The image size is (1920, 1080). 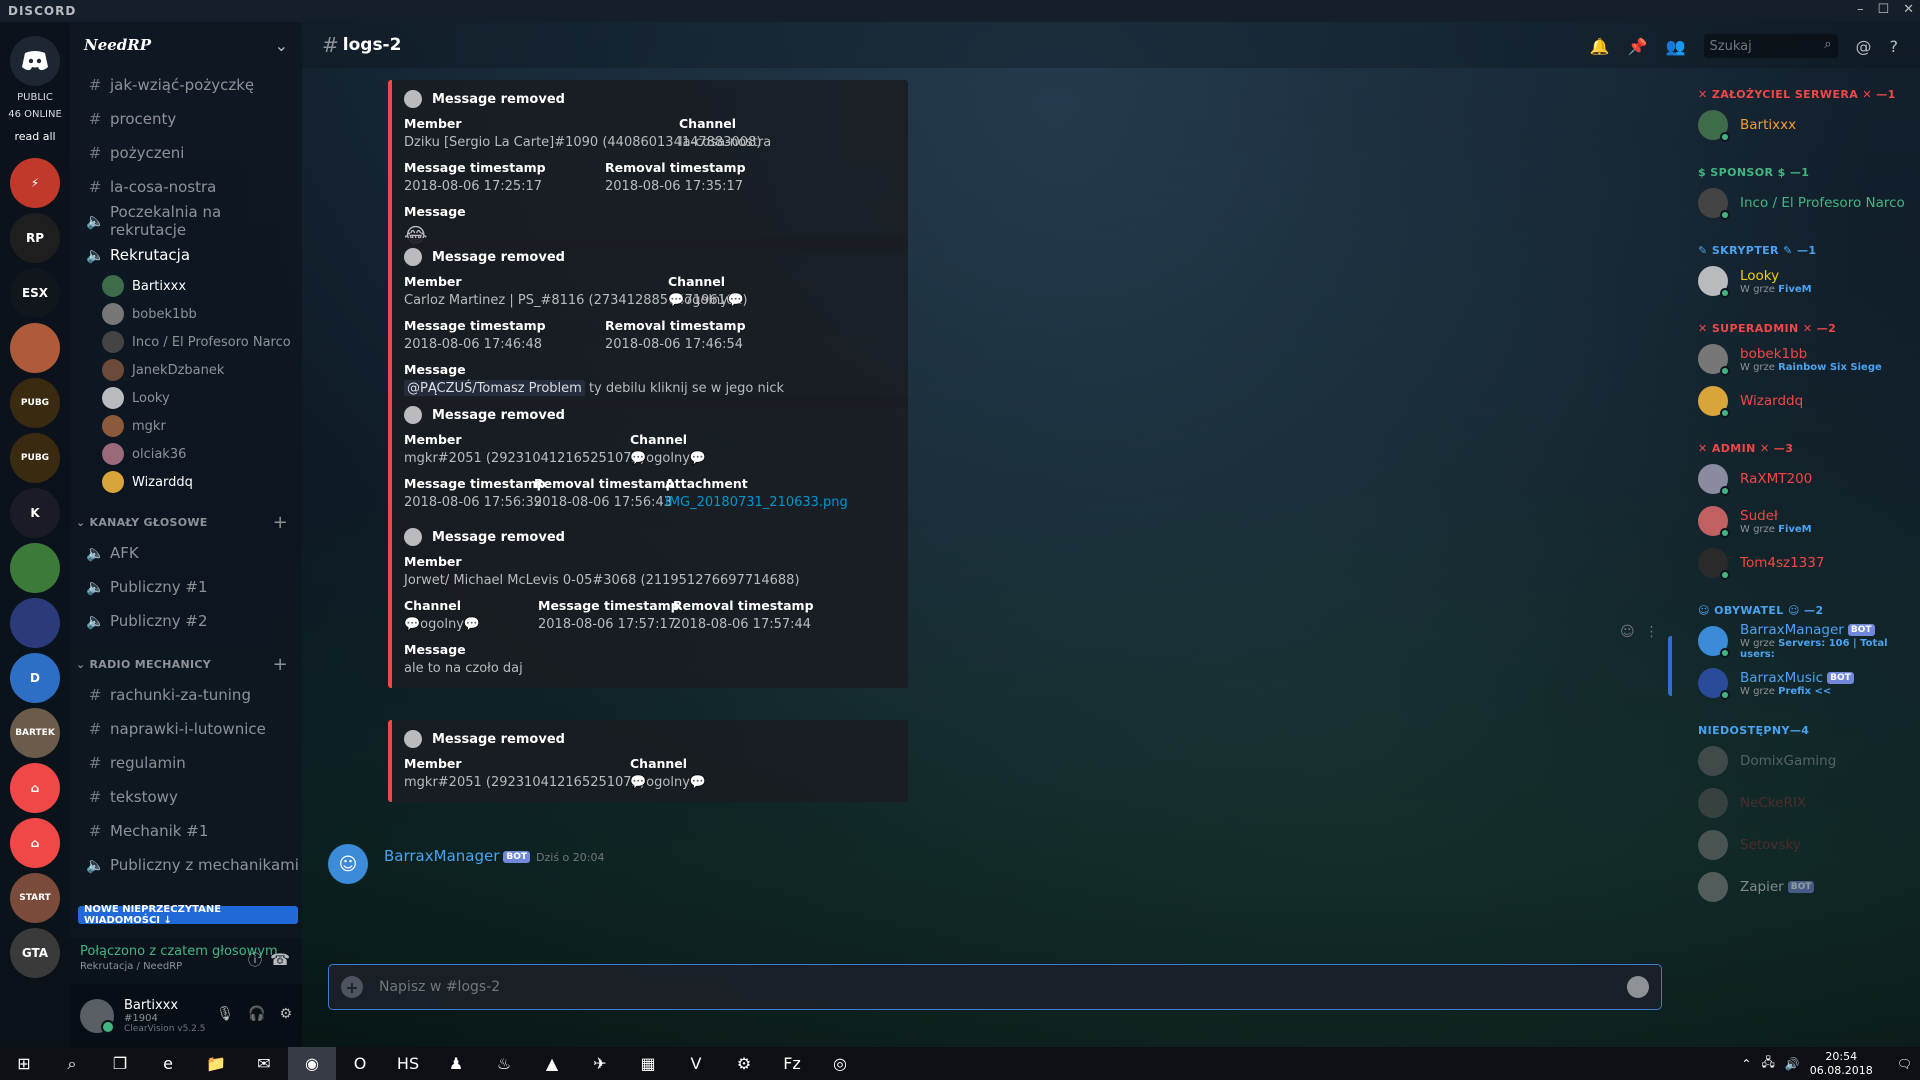 What do you see at coordinates (1894, 46) in the screenshot?
I see `help-icon: ?` at bounding box center [1894, 46].